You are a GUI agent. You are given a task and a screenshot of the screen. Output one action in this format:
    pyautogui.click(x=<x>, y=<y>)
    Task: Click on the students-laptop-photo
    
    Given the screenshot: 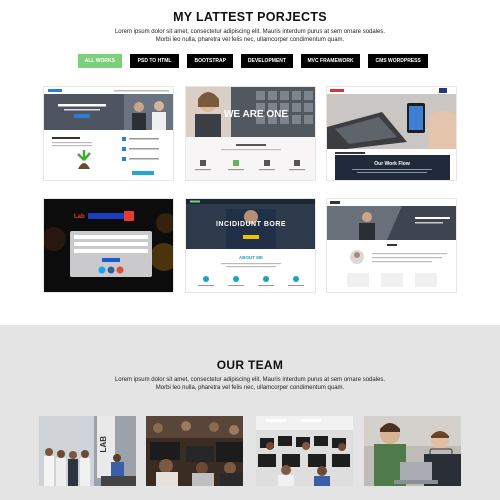 What is the action you would take?
    pyautogui.click(x=412, y=451)
    